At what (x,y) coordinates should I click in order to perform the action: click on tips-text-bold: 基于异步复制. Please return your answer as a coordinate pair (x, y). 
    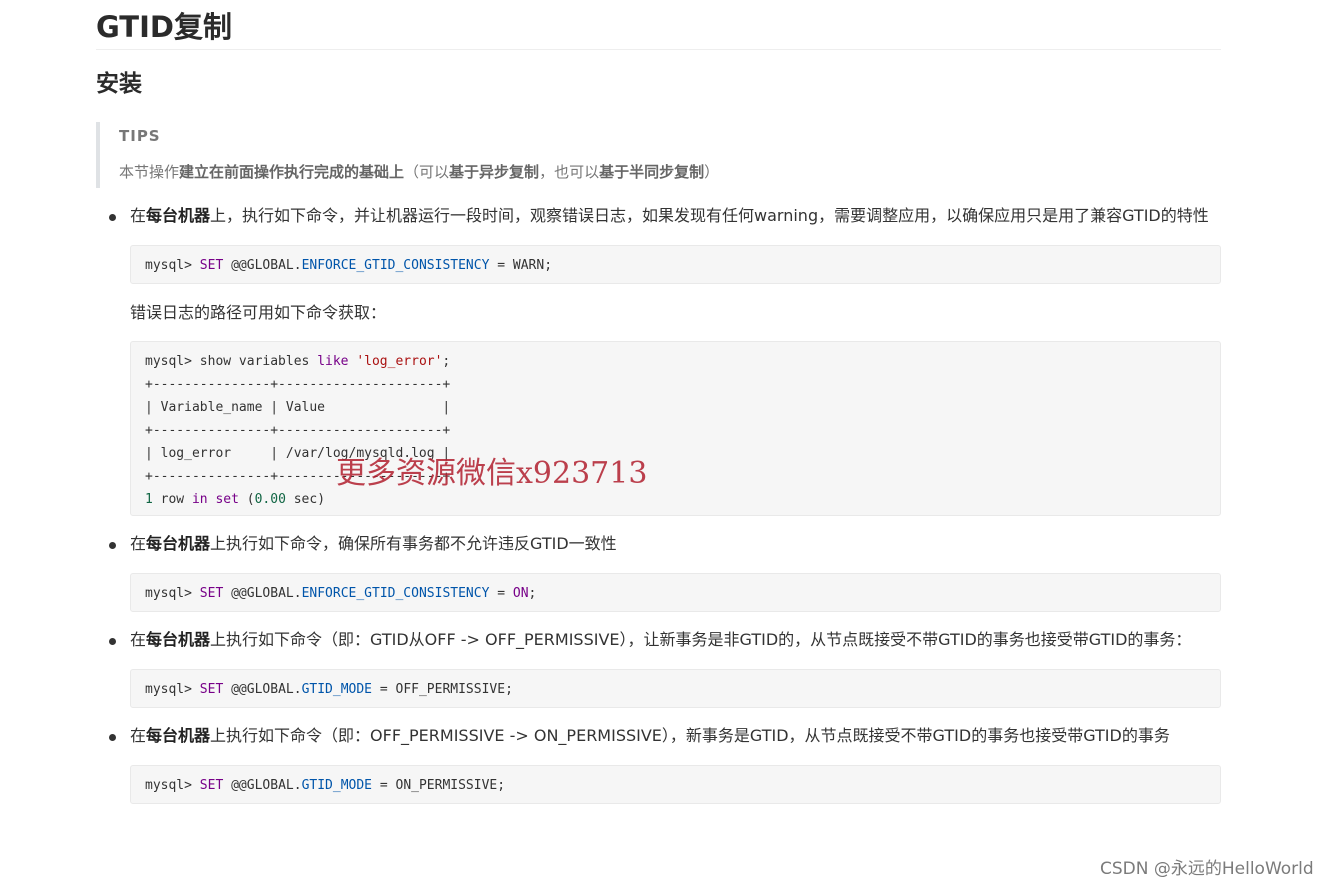
    Looking at the image, I should click on (494, 172).